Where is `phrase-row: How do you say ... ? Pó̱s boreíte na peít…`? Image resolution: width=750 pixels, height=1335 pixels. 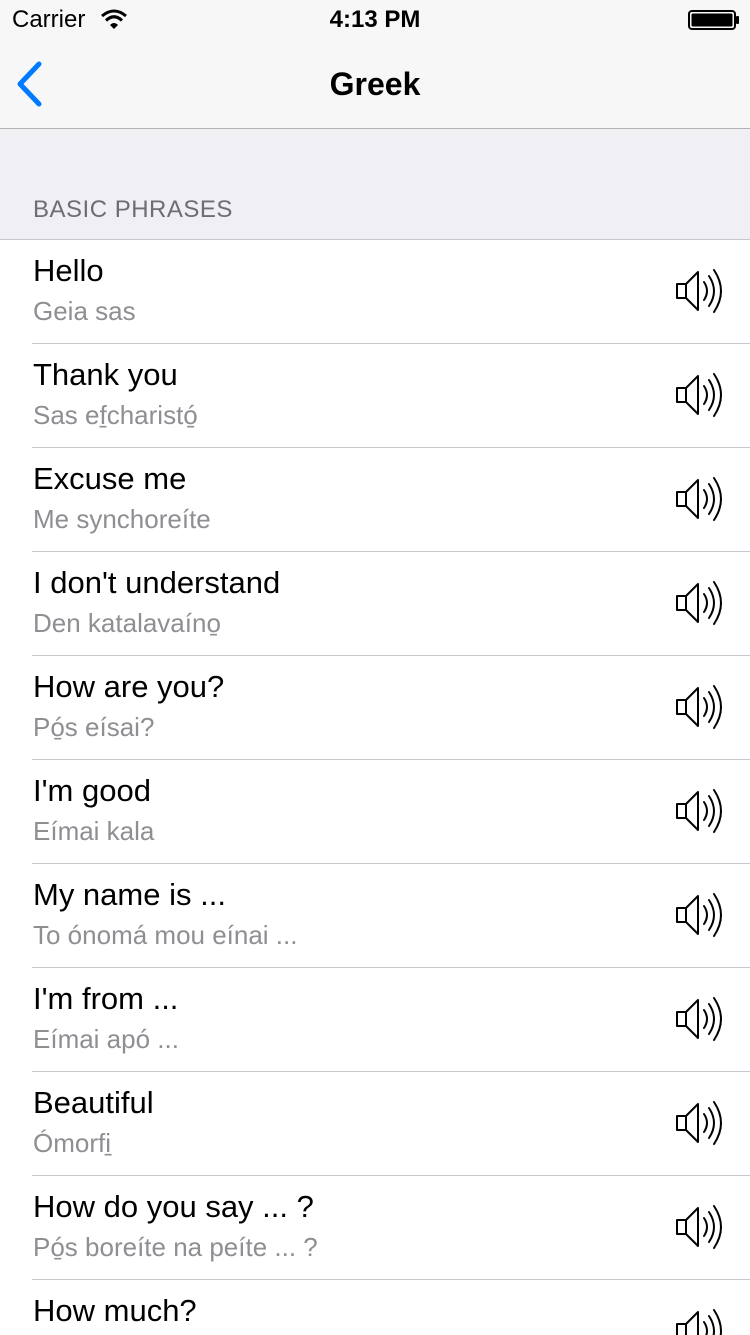
phrase-row: How do you say ... ? Pó̱s boreíte na peít… is located at coordinates (375, 1228).